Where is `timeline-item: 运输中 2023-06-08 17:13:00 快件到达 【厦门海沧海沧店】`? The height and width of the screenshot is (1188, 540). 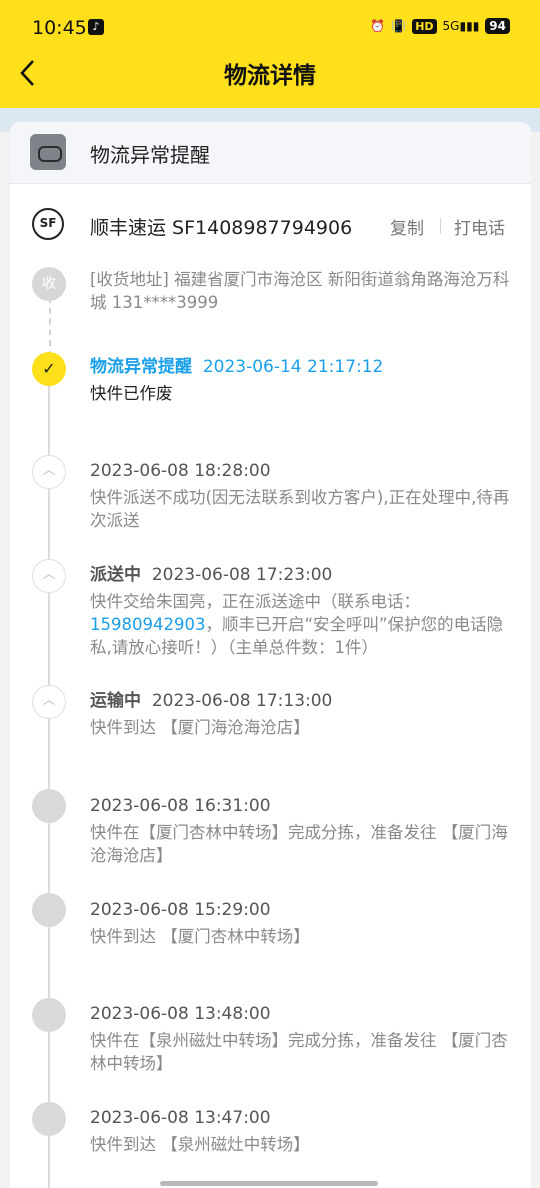
timeline-item: 运输中 2023-06-08 17:13:00 快件到达 【厦门海沧海沧店】 is located at coordinates (305, 714).